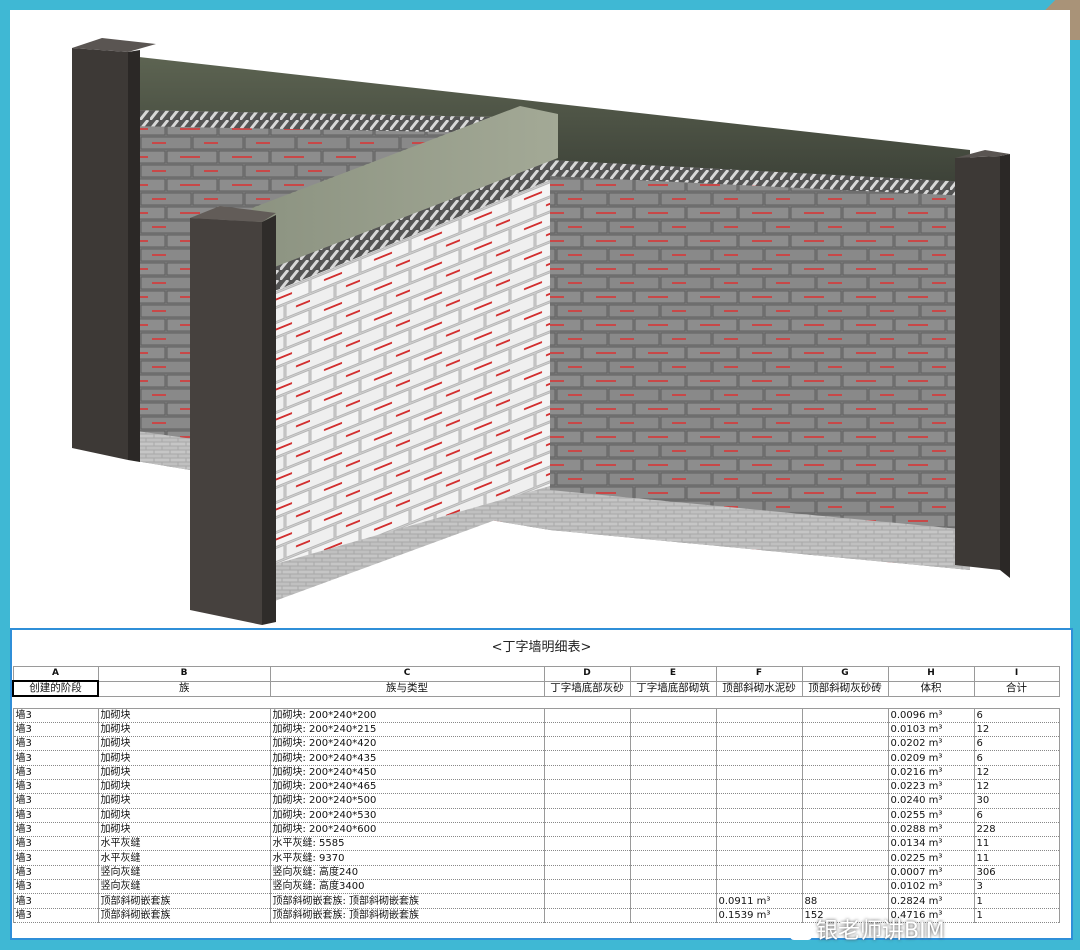  What do you see at coordinates (845, 901) in the screenshot?
I see `table-cell: 88` at bounding box center [845, 901].